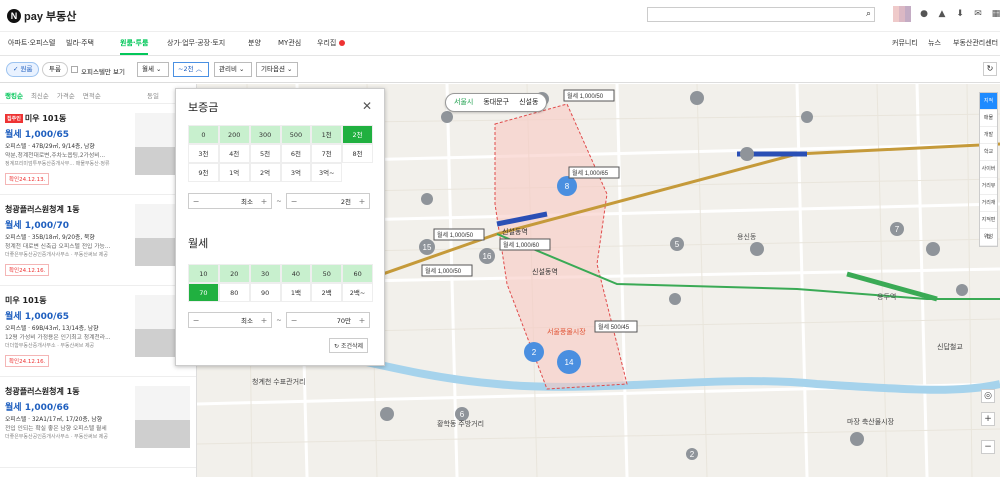 This screenshot has width=1000, height=477. What do you see at coordinates (988, 203) in the screenshot?
I see `control-distance: 거리재` at bounding box center [988, 203].